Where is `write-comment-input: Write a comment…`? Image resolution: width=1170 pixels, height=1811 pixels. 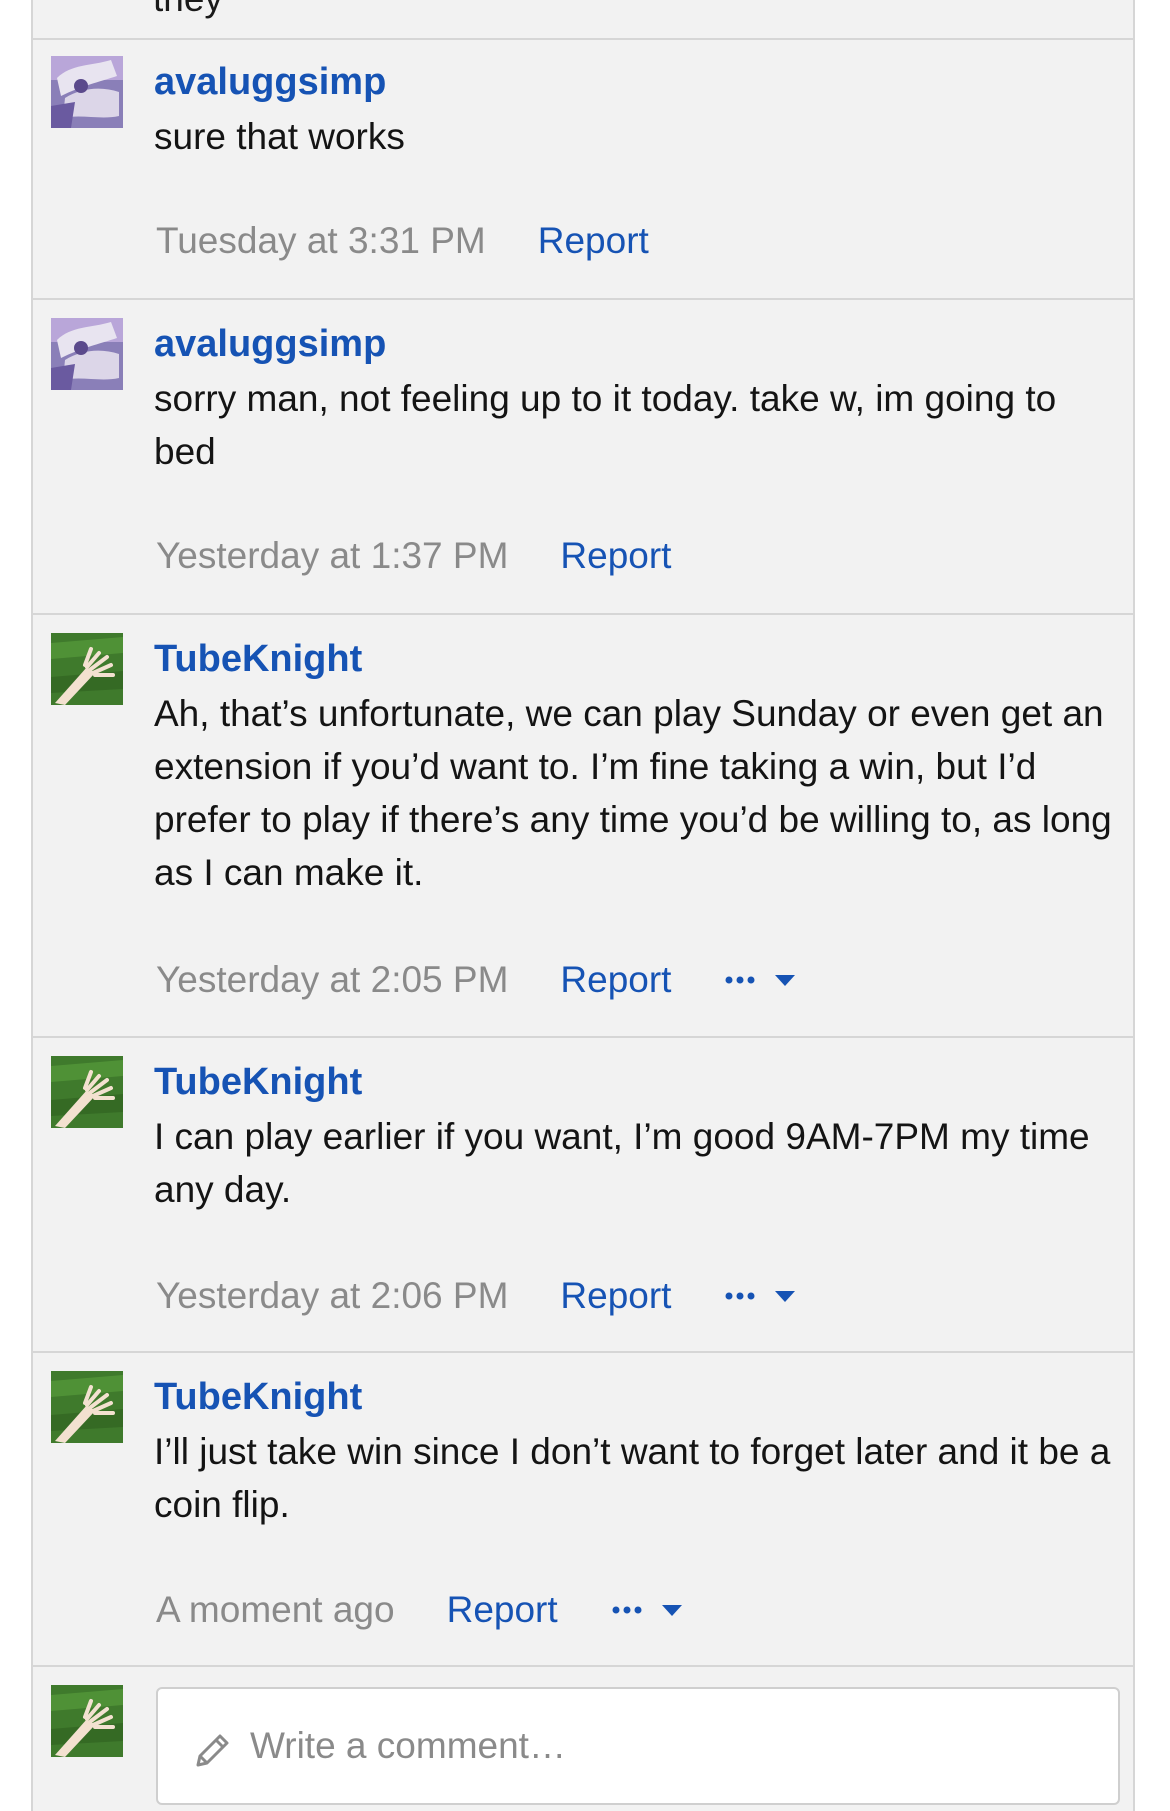 write-comment-input: Write a comment… is located at coordinates (638, 1746).